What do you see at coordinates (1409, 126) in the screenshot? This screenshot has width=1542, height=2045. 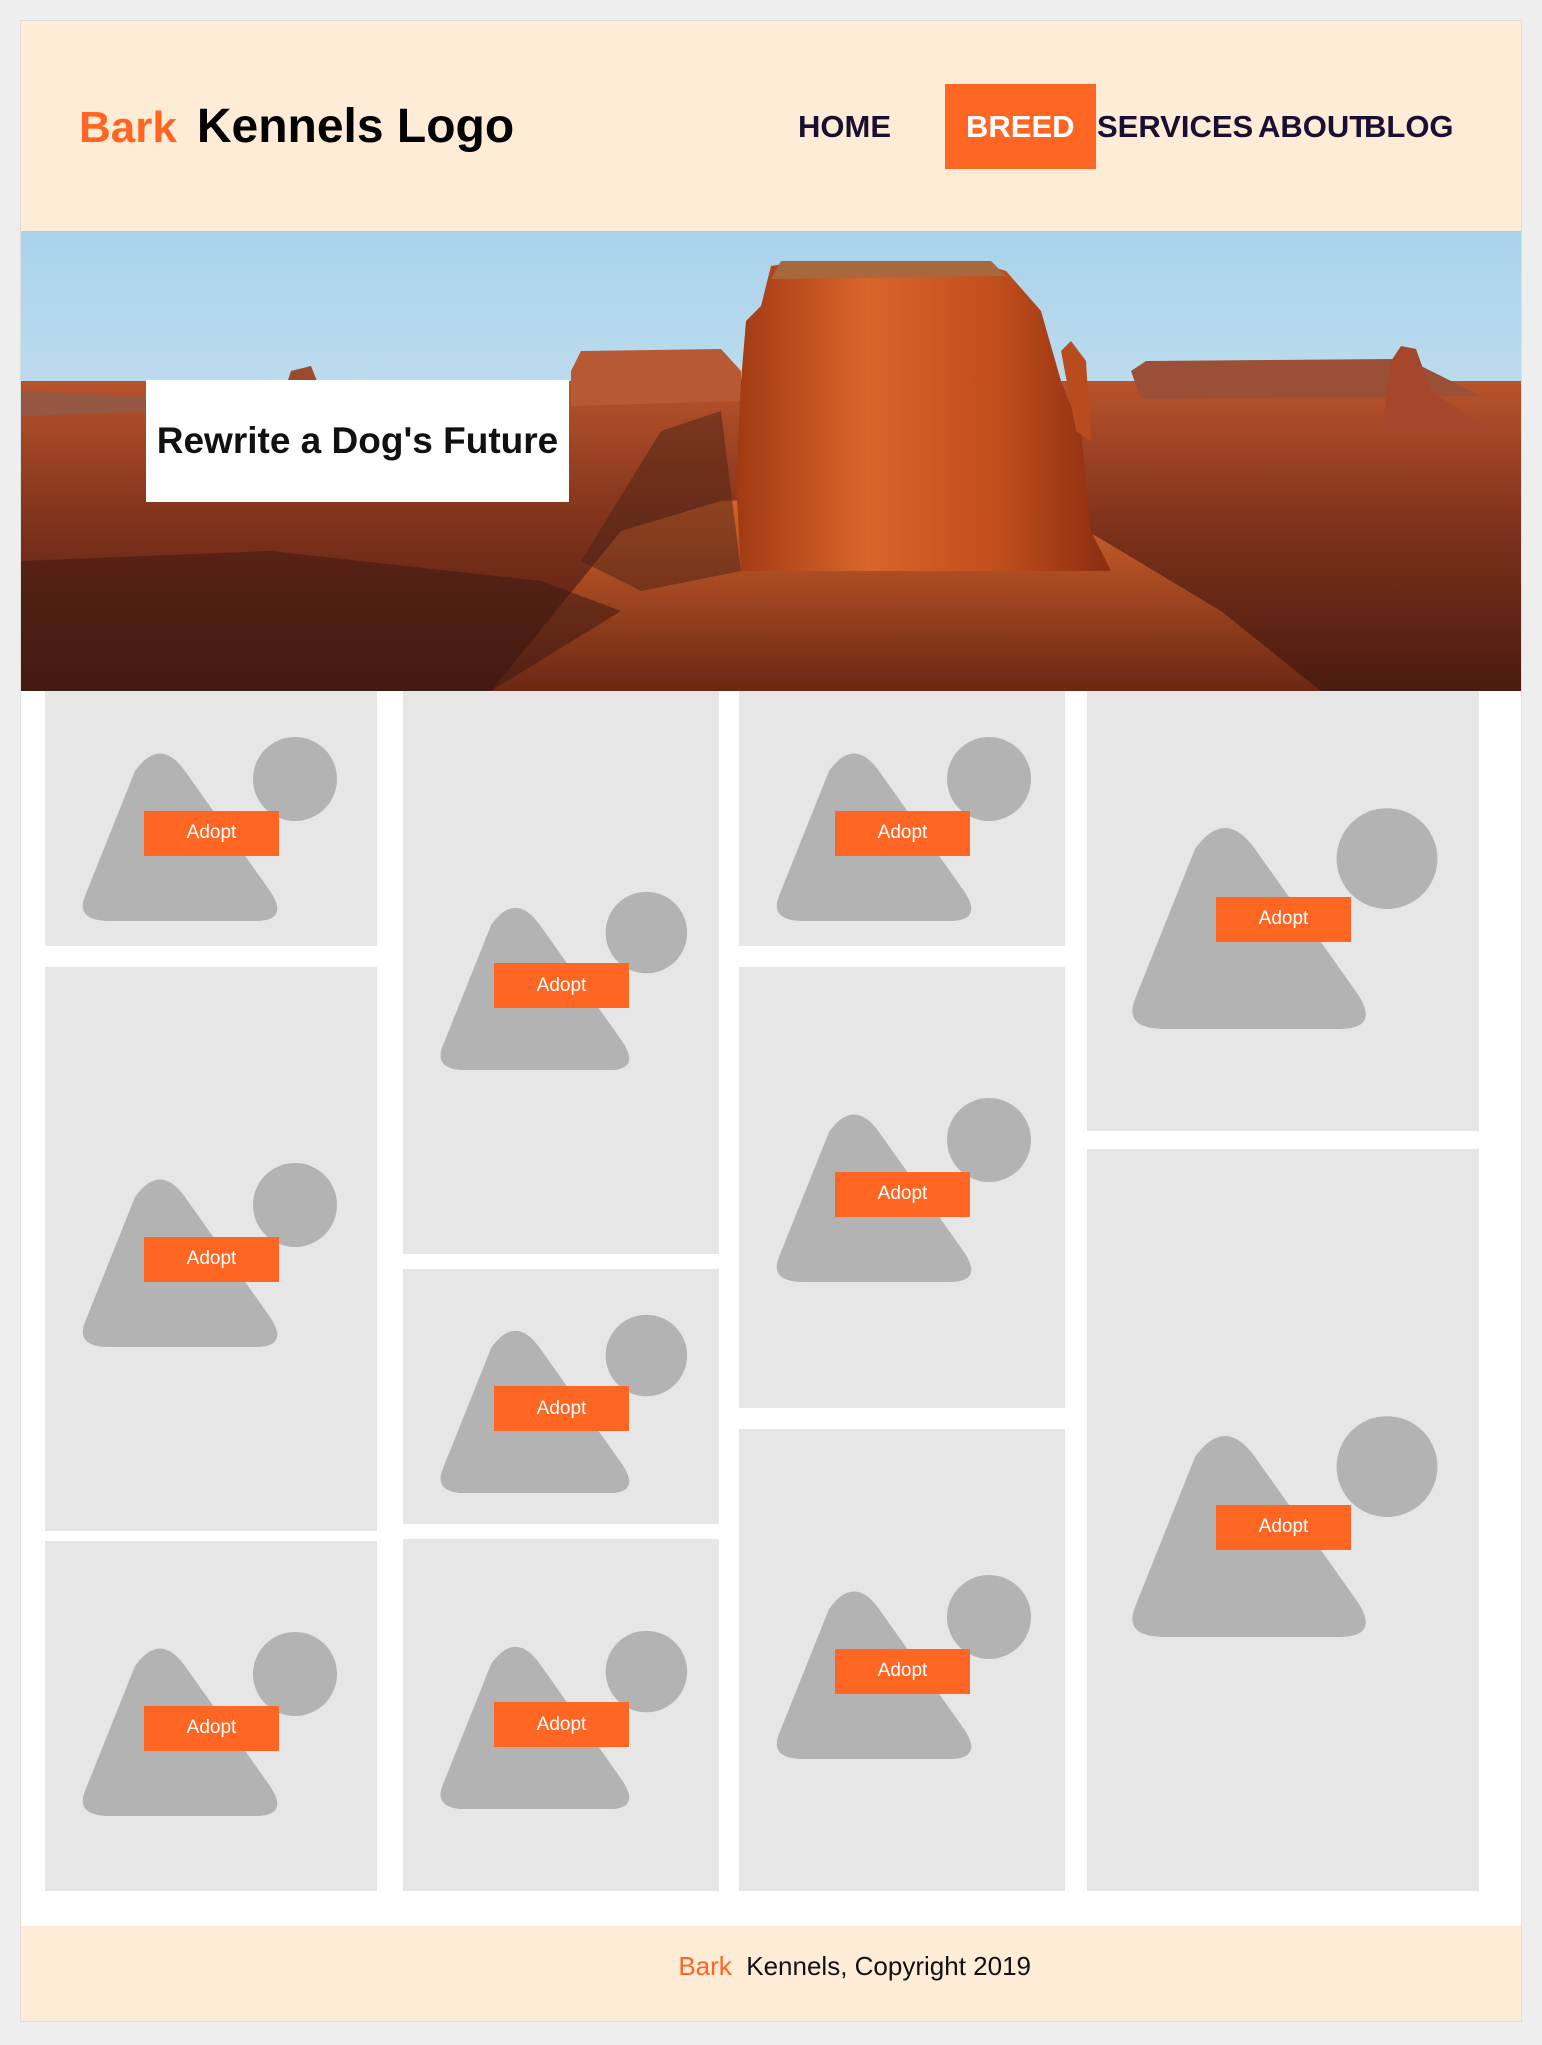 I see `nav-blog: BLOG` at bounding box center [1409, 126].